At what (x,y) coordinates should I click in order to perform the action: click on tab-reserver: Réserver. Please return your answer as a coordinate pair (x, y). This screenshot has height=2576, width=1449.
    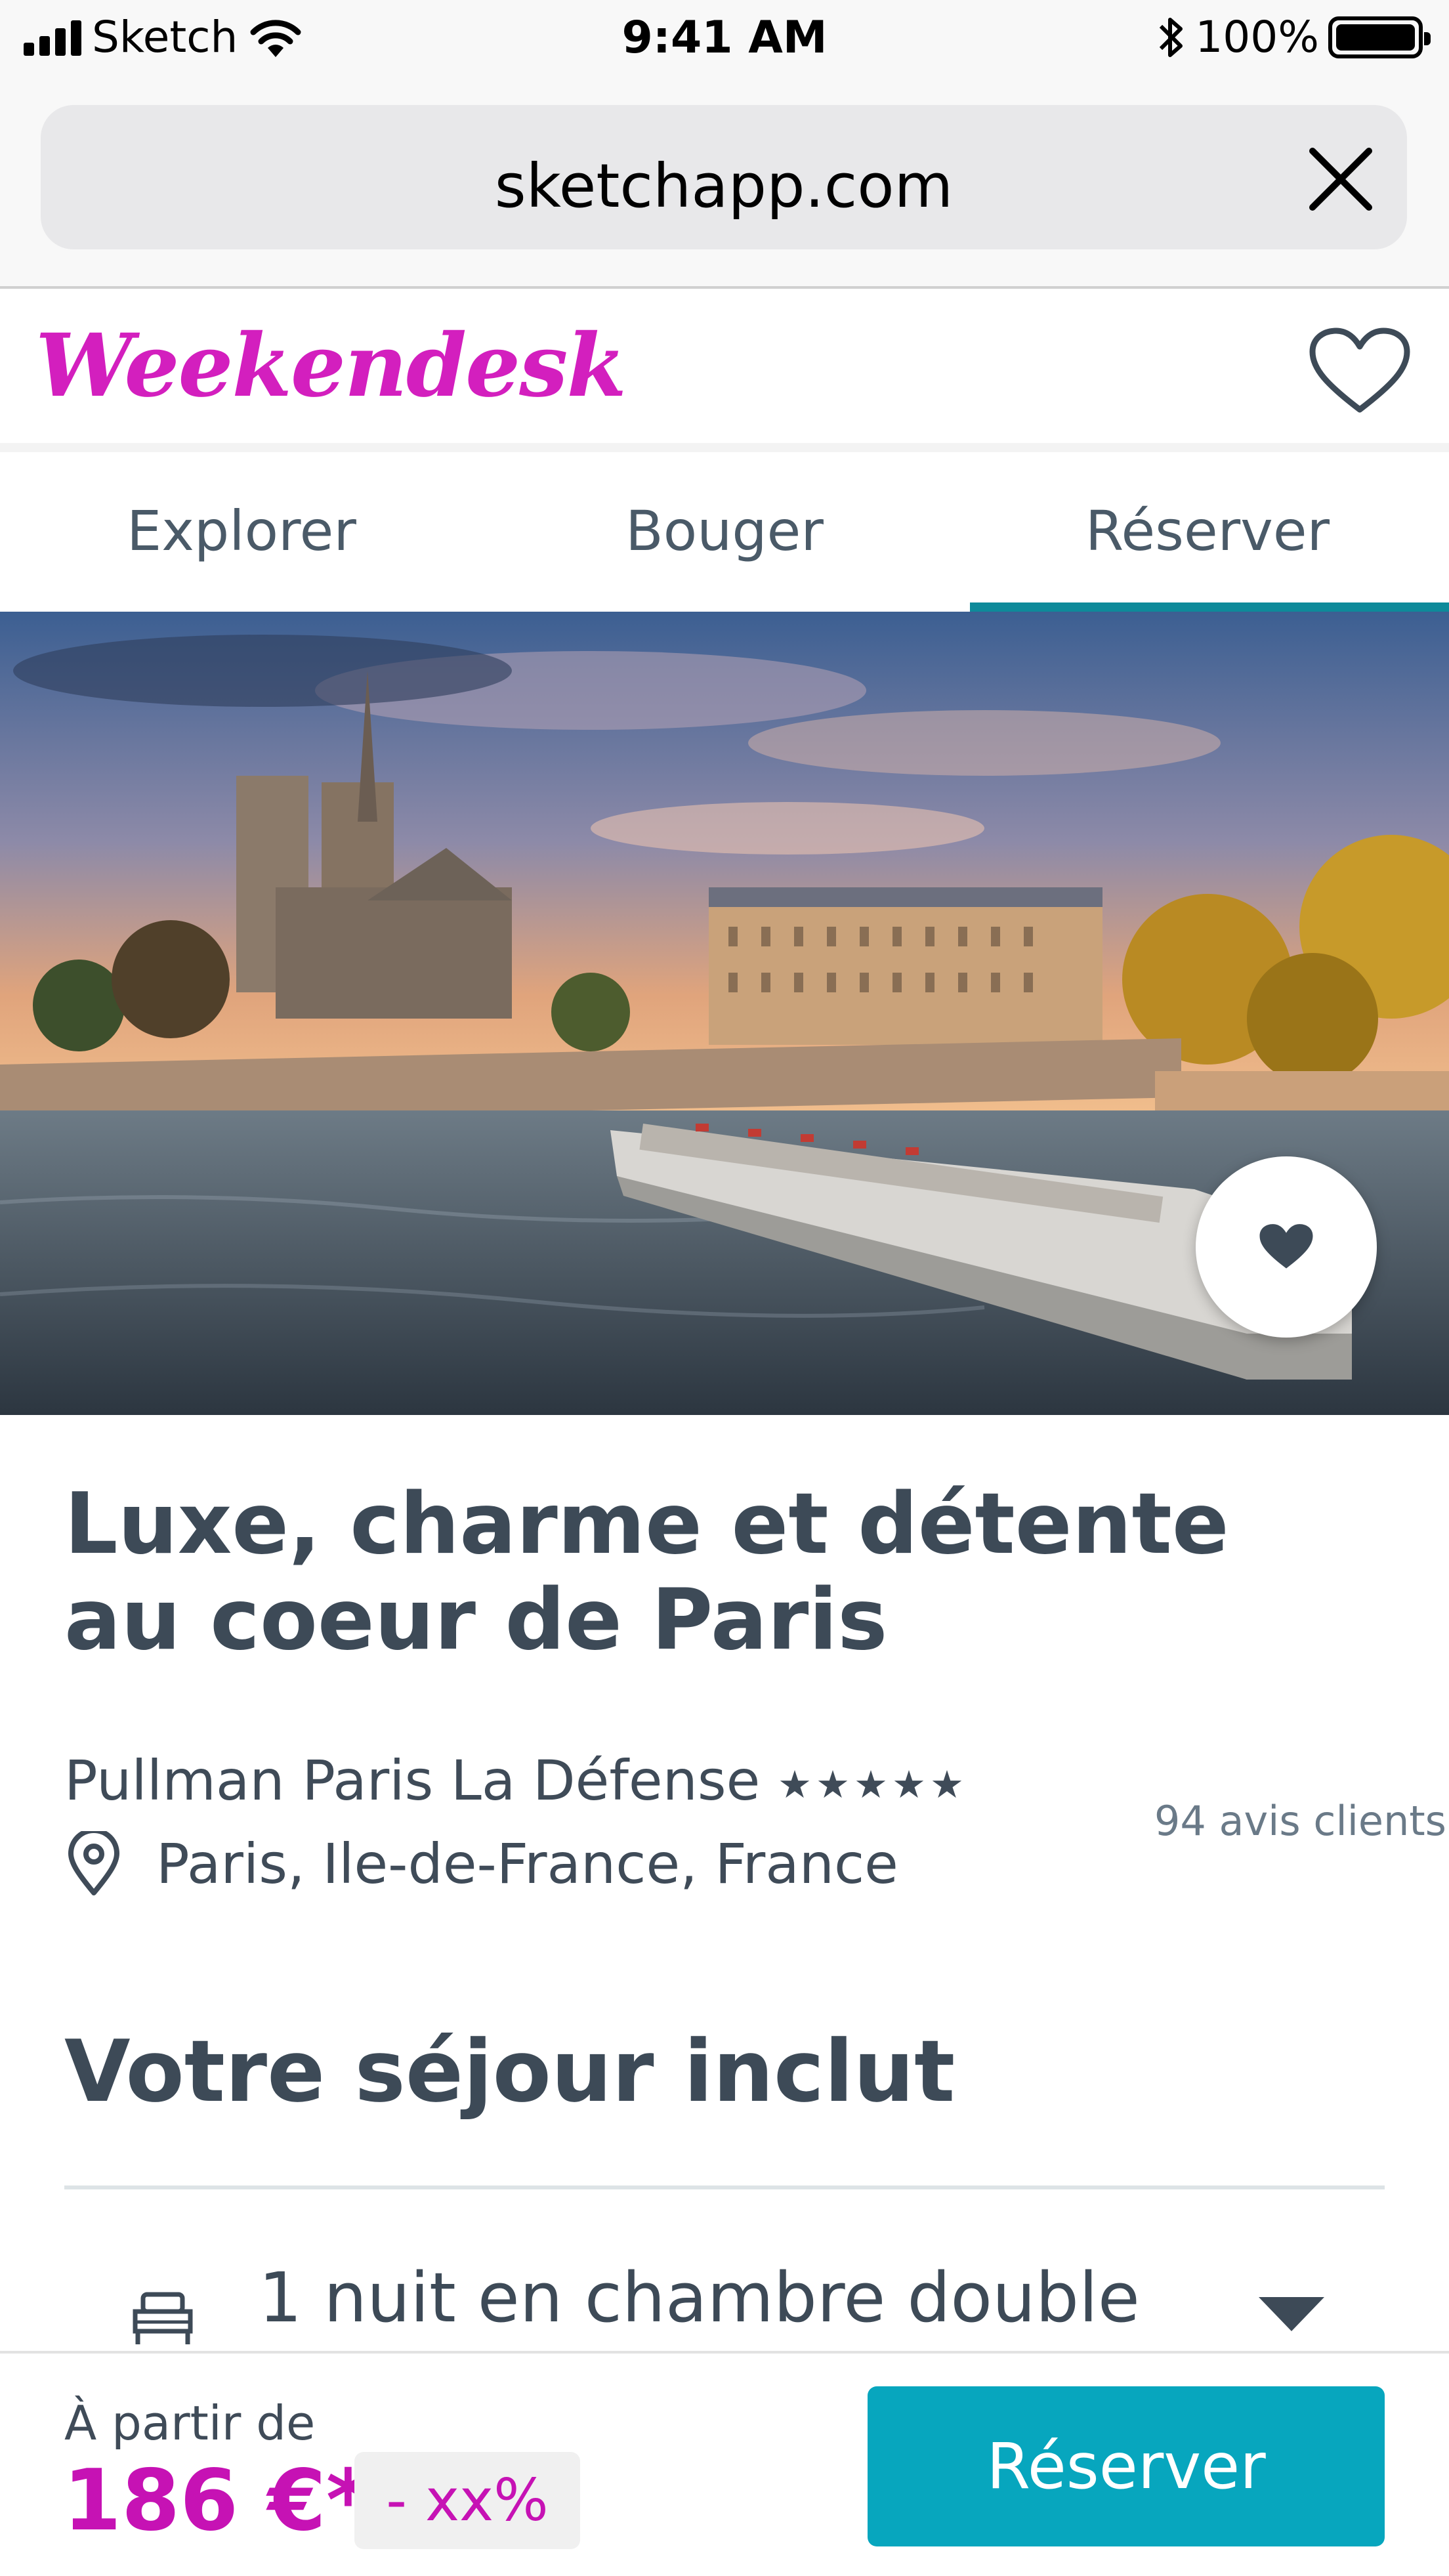
    Looking at the image, I should click on (1207, 532).